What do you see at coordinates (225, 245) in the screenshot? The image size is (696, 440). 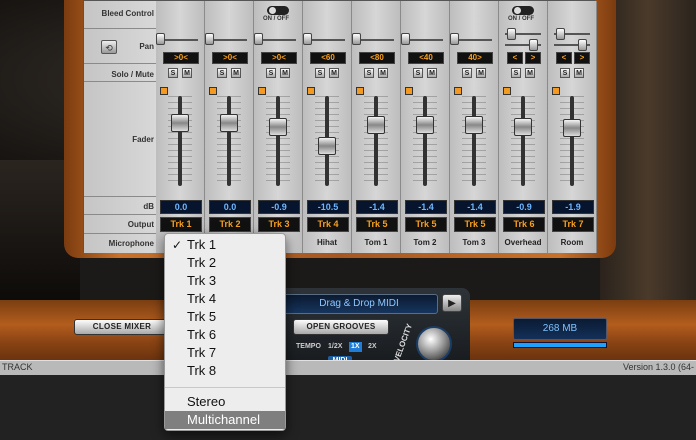 I see `menu-item-trk: ✓ Trk 1` at bounding box center [225, 245].